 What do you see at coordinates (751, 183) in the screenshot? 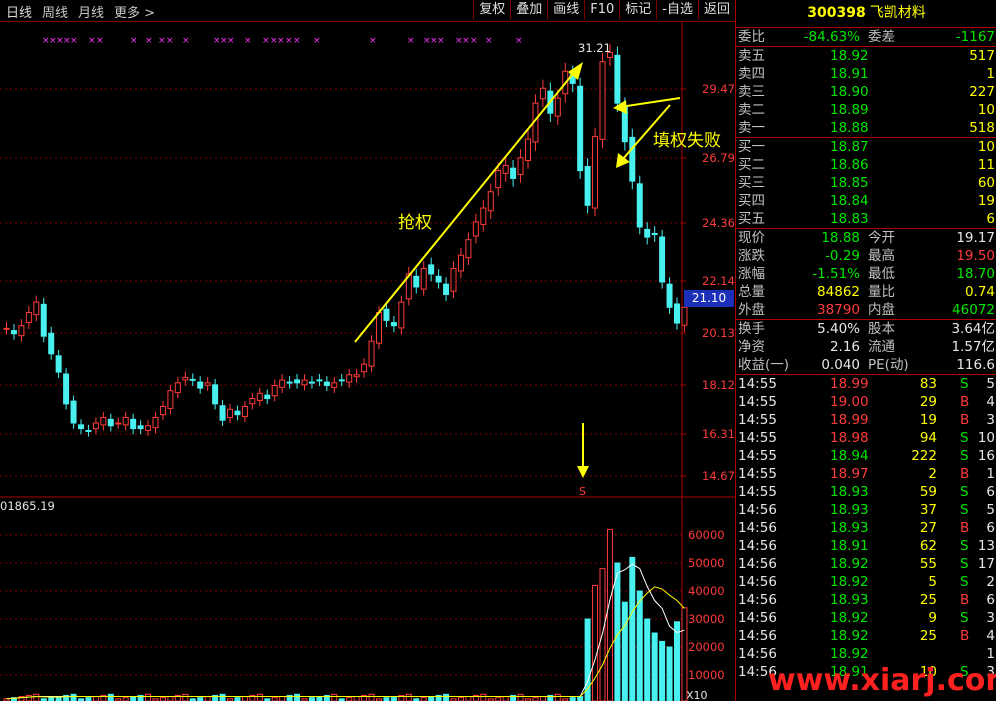
I see `level-label: 买三` at bounding box center [751, 183].